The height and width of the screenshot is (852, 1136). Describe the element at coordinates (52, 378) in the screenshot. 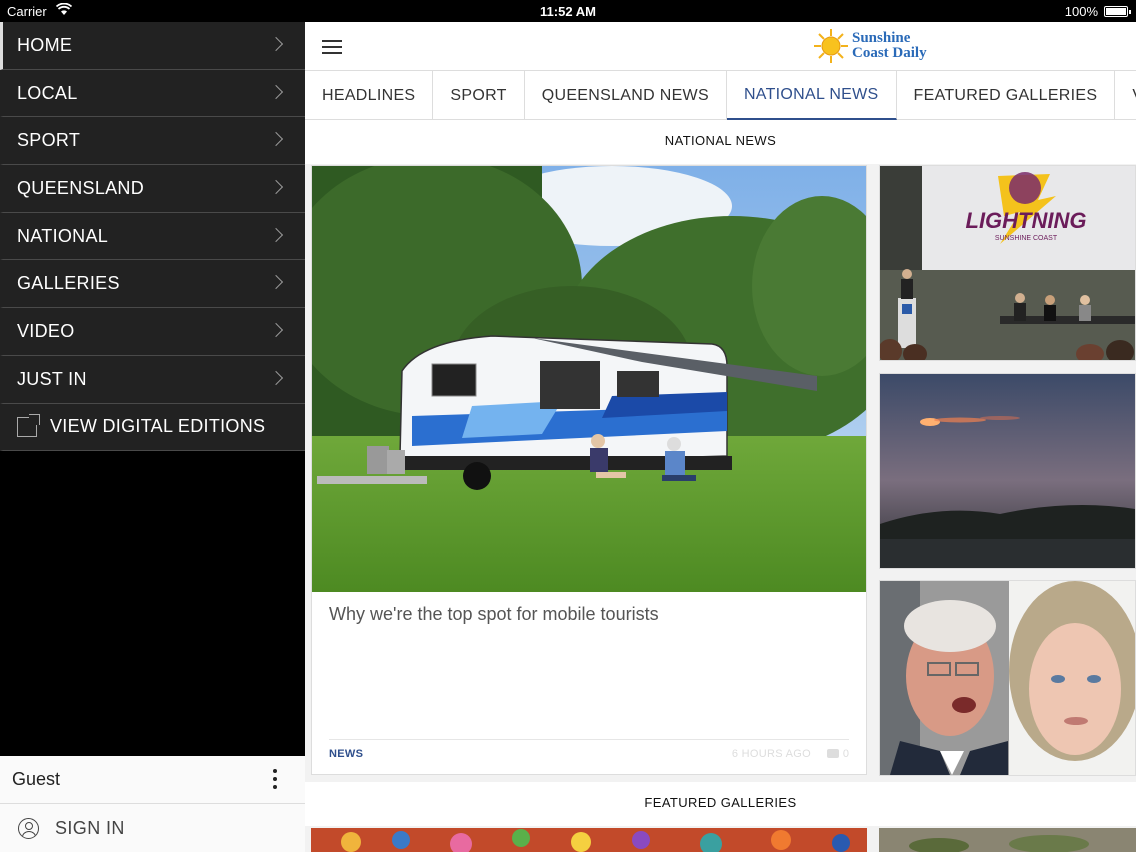

I see `sidebar-item-label: JUST IN` at that location.